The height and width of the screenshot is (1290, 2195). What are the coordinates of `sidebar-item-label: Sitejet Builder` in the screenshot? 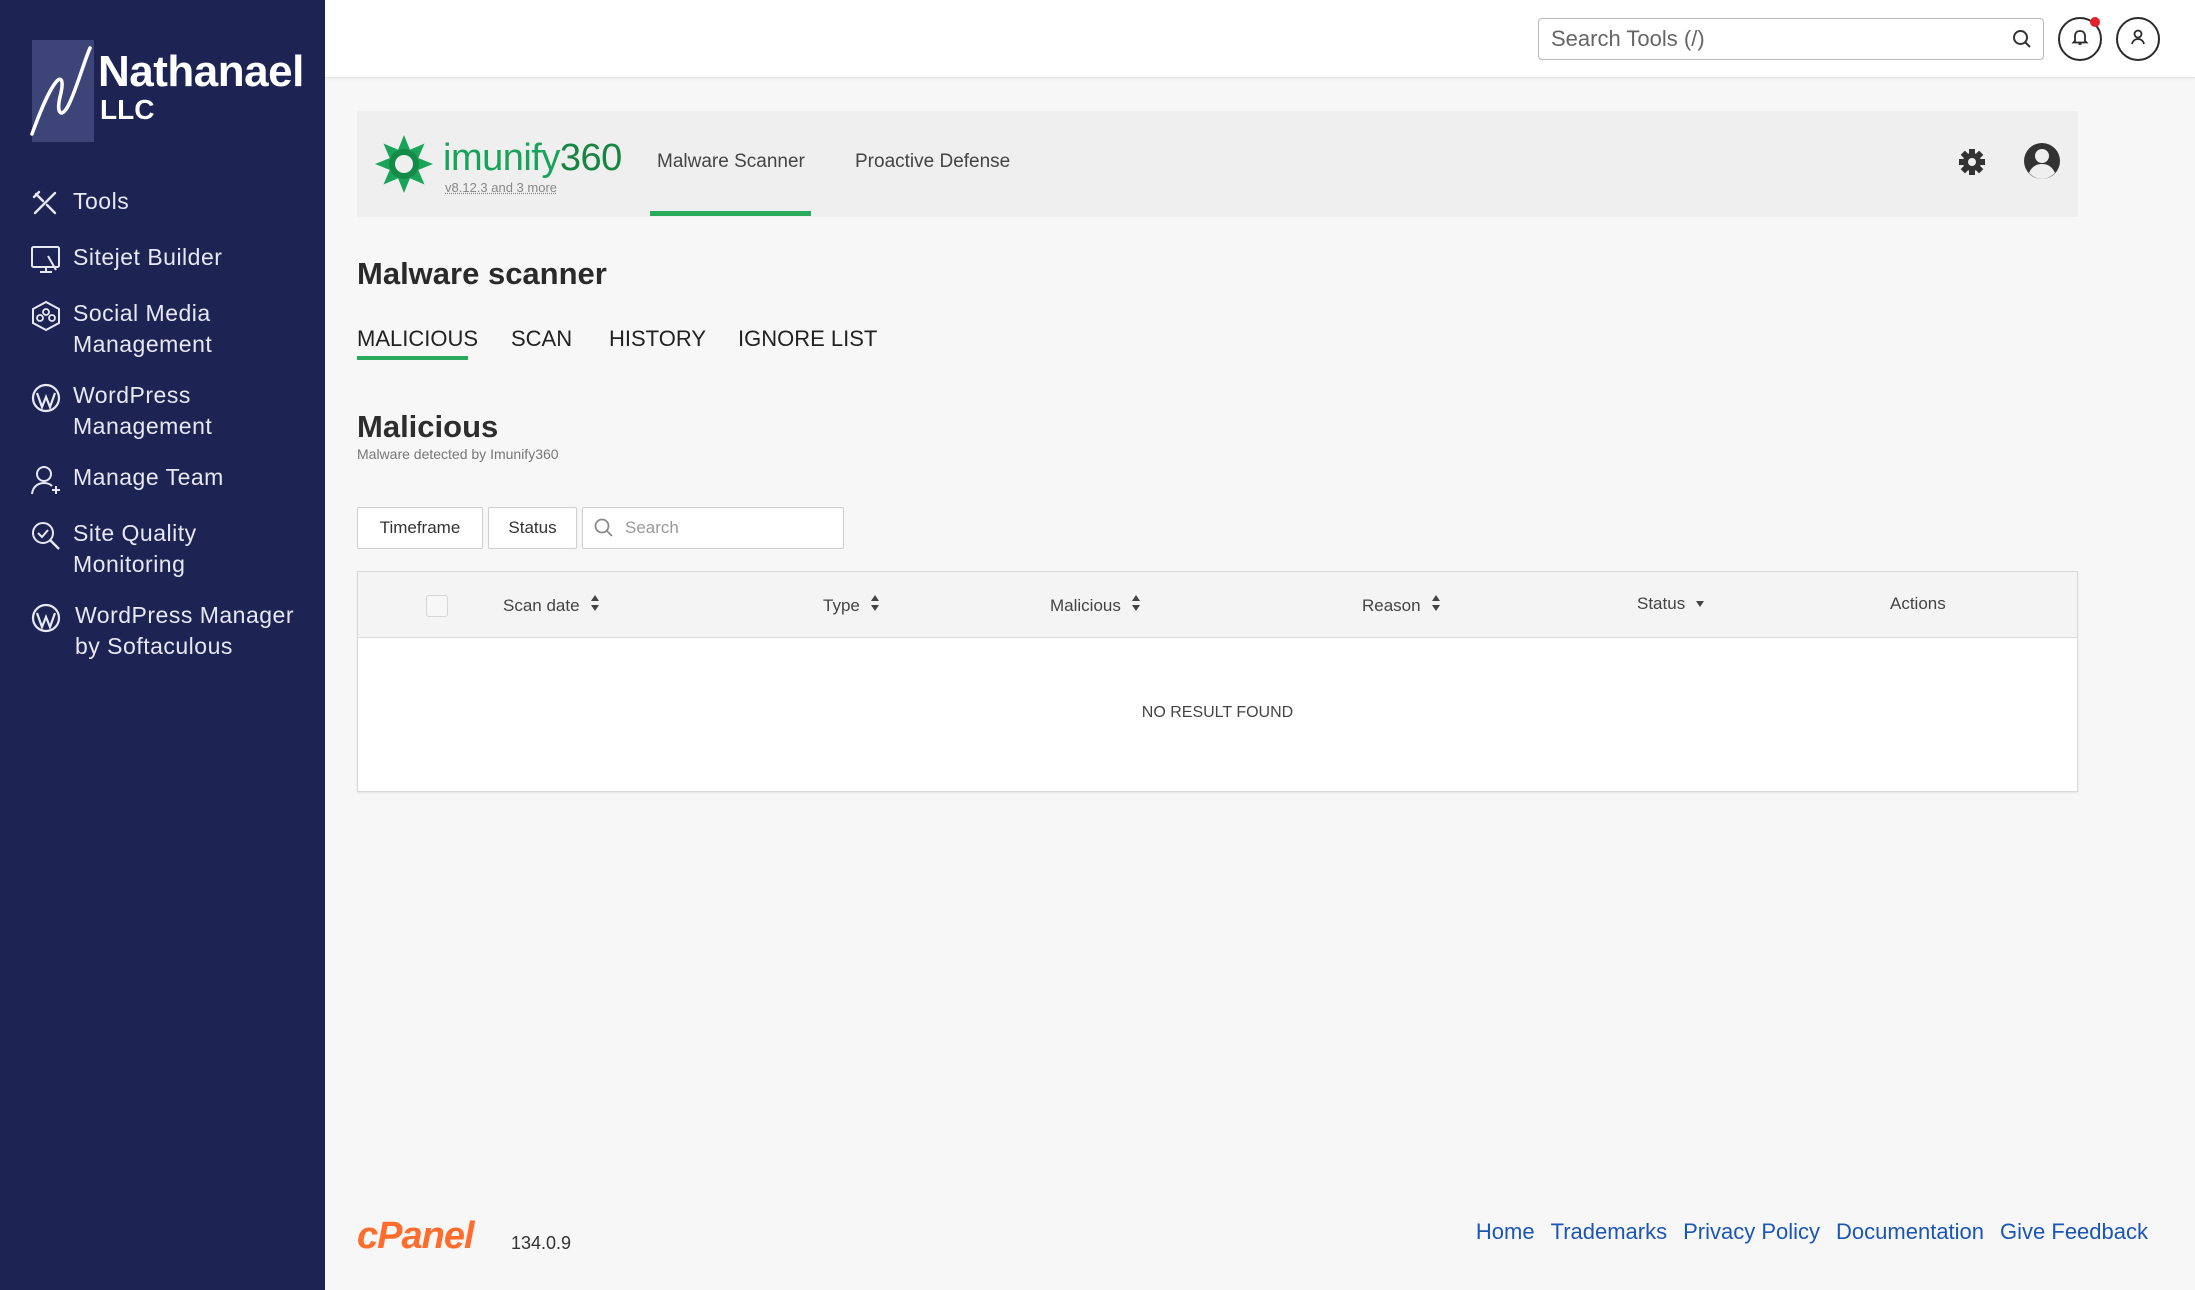 It's located at (148, 257).